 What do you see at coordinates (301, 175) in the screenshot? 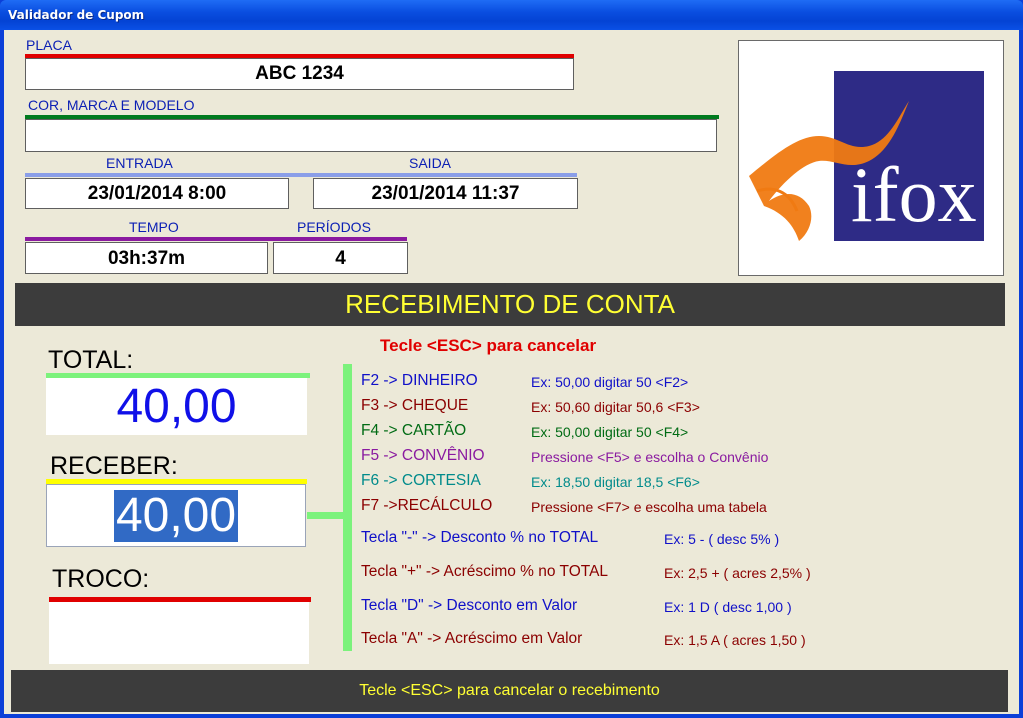
I see `datas-divider` at bounding box center [301, 175].